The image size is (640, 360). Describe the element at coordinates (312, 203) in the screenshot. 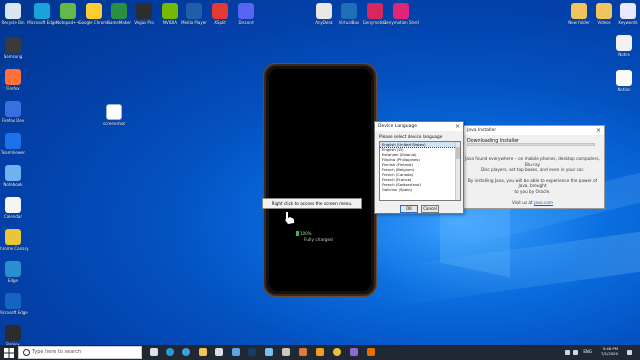

I see `context-menu-tip: Right click to access the screen menu.` at that location.